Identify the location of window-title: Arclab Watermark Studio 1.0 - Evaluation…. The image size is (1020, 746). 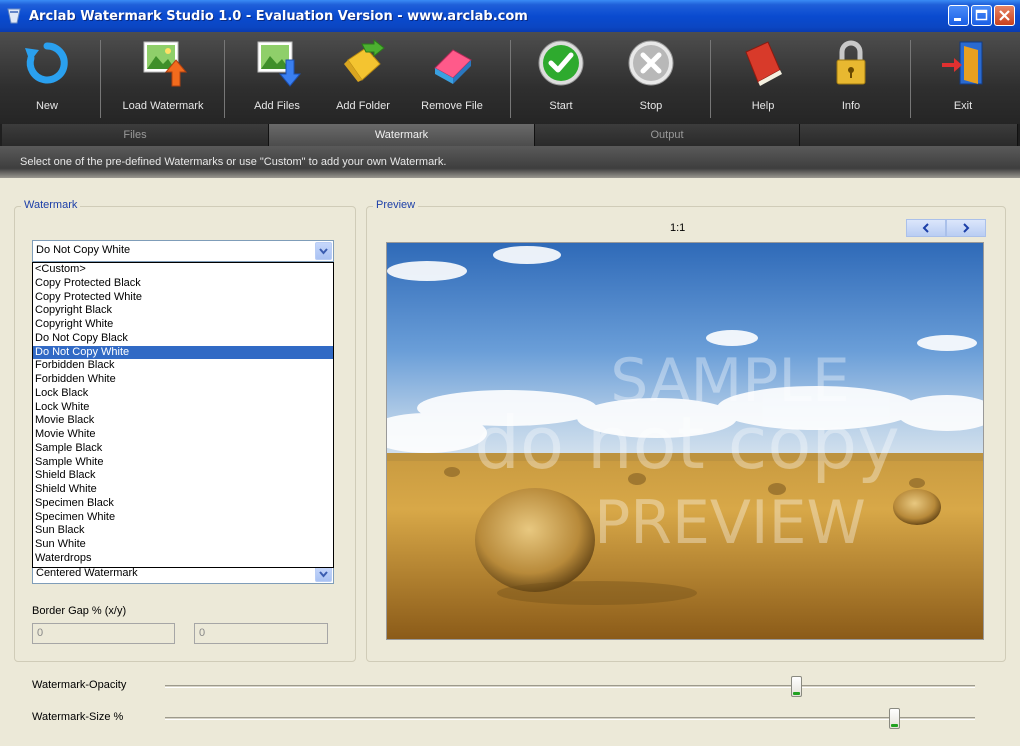
(278, 16).